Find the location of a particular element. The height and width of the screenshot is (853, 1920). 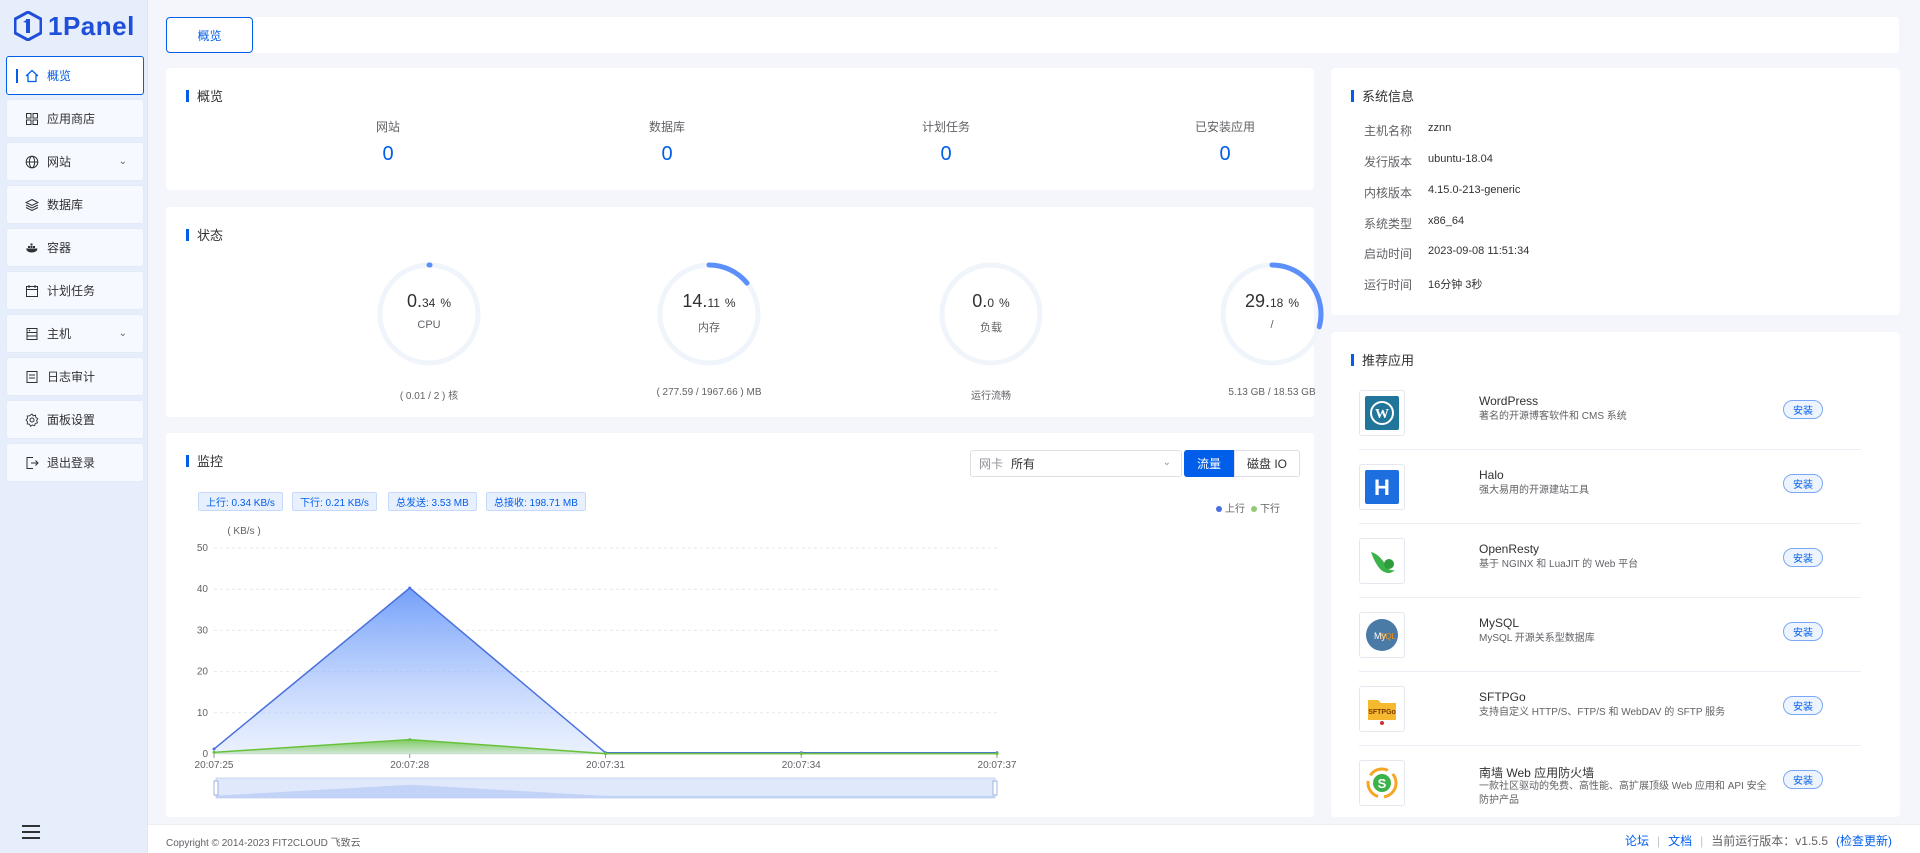

sidebar-item-logs: 日志审计 is located at coordinates (75, 376).